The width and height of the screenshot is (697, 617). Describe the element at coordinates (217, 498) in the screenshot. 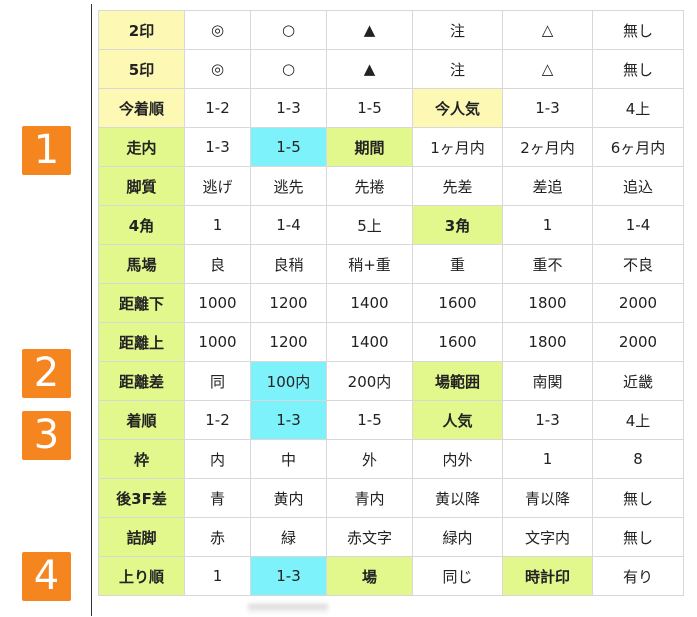

I see `option-cell: 青` at that location.